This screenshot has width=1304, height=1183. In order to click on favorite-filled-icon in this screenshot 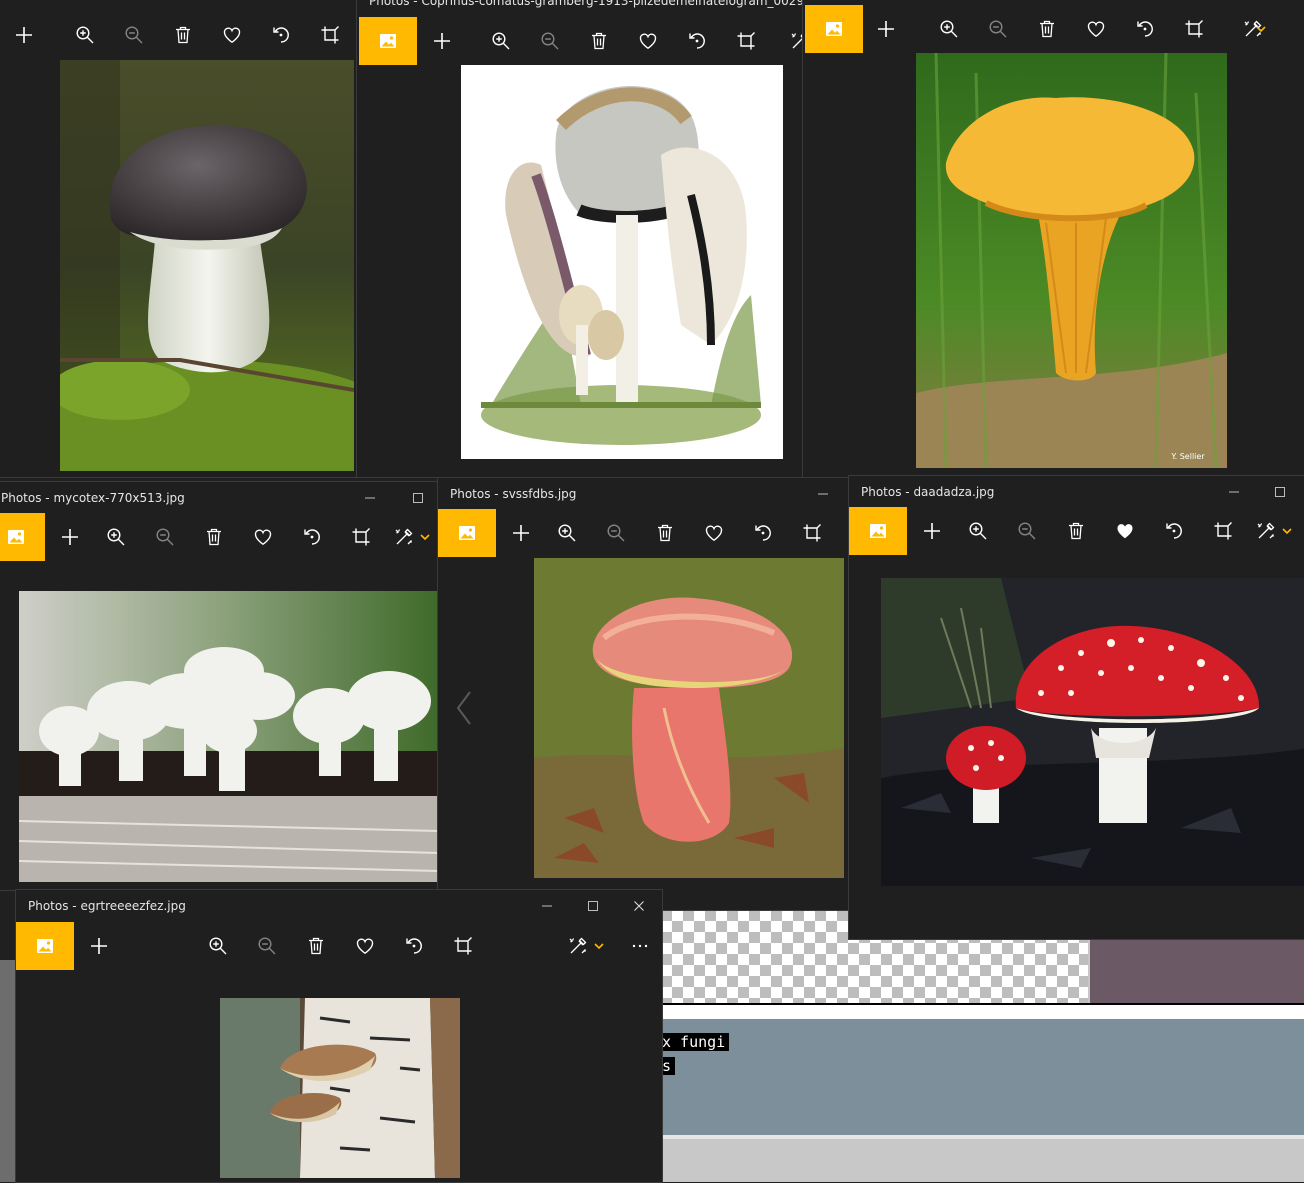, I will do `click(1125, 531)`.